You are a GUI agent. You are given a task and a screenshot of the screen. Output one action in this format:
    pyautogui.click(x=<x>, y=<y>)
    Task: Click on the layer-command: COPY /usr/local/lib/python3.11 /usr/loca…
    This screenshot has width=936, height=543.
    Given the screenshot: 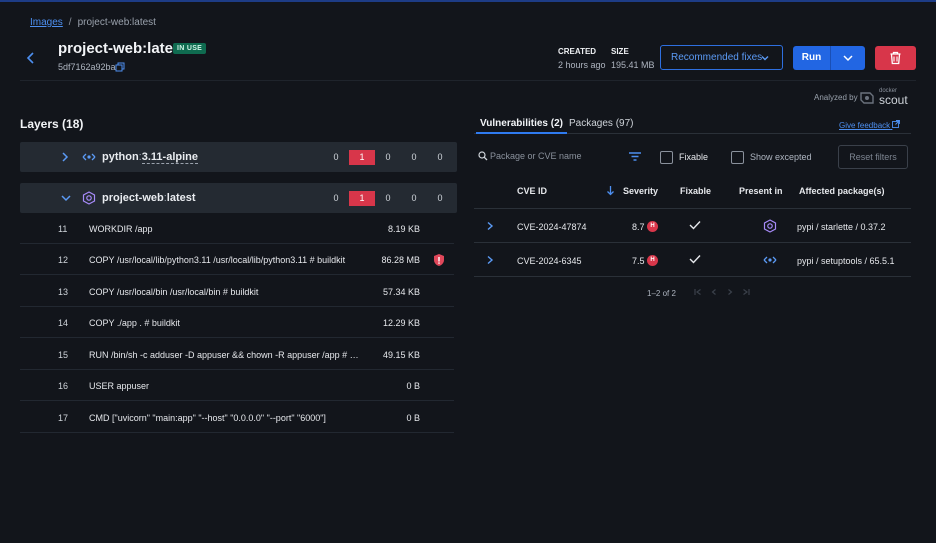 What is the action you would take?
    pyautogui.click(x=217, y=260)
    